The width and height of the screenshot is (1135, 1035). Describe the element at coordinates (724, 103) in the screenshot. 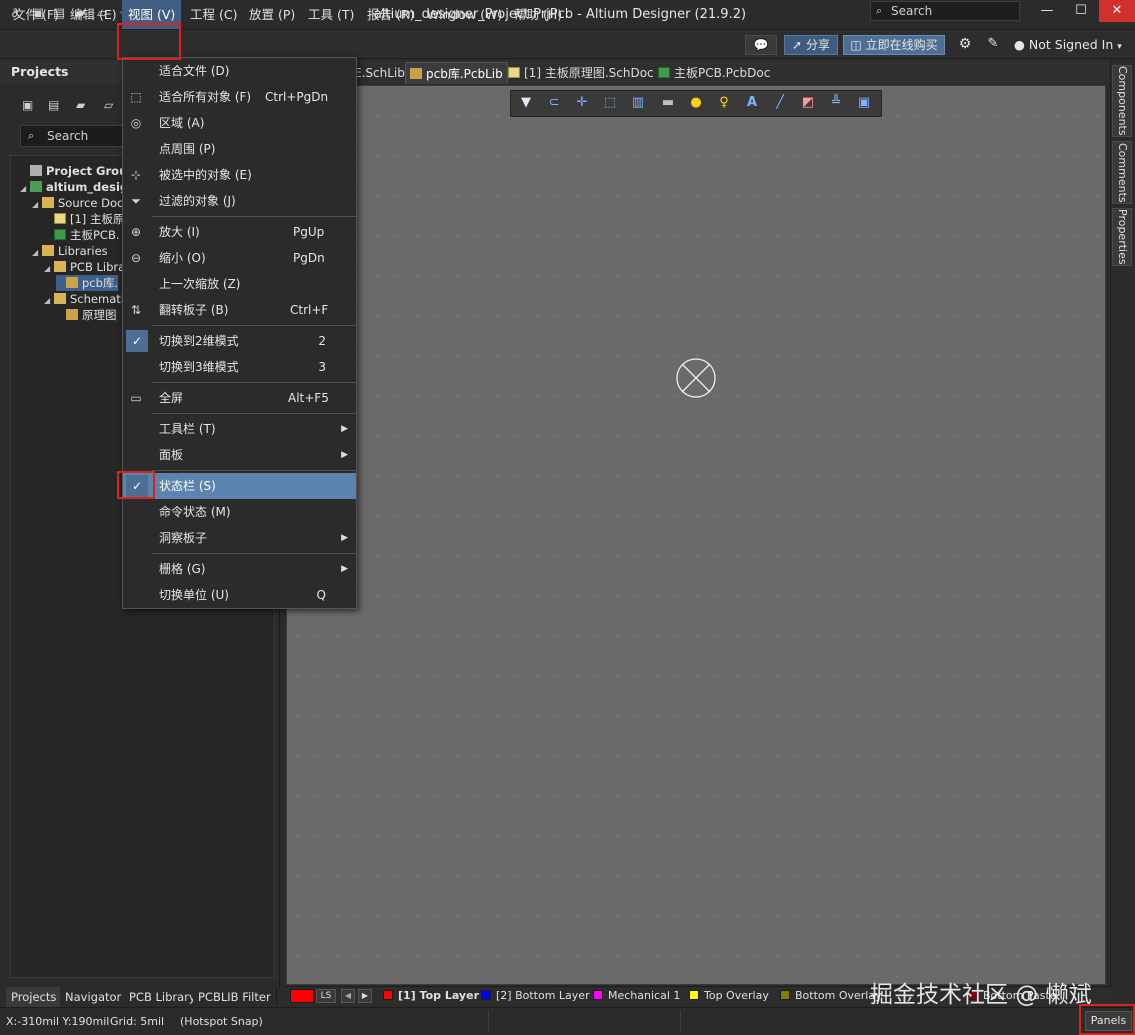

I see `via-tool-icon: ♀` at that location.